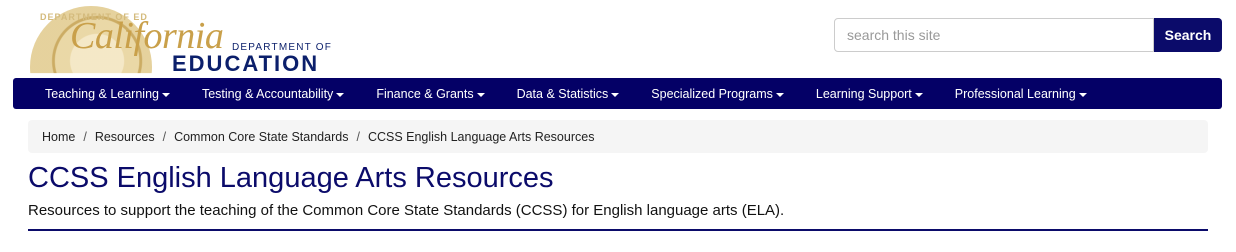 This screenshot has width=1236, height=252. What do you see at coordinates (1015, 93) in the screenshot?
I see `nav-item-label: Professional Learning` at bounding box center [1015, 93].